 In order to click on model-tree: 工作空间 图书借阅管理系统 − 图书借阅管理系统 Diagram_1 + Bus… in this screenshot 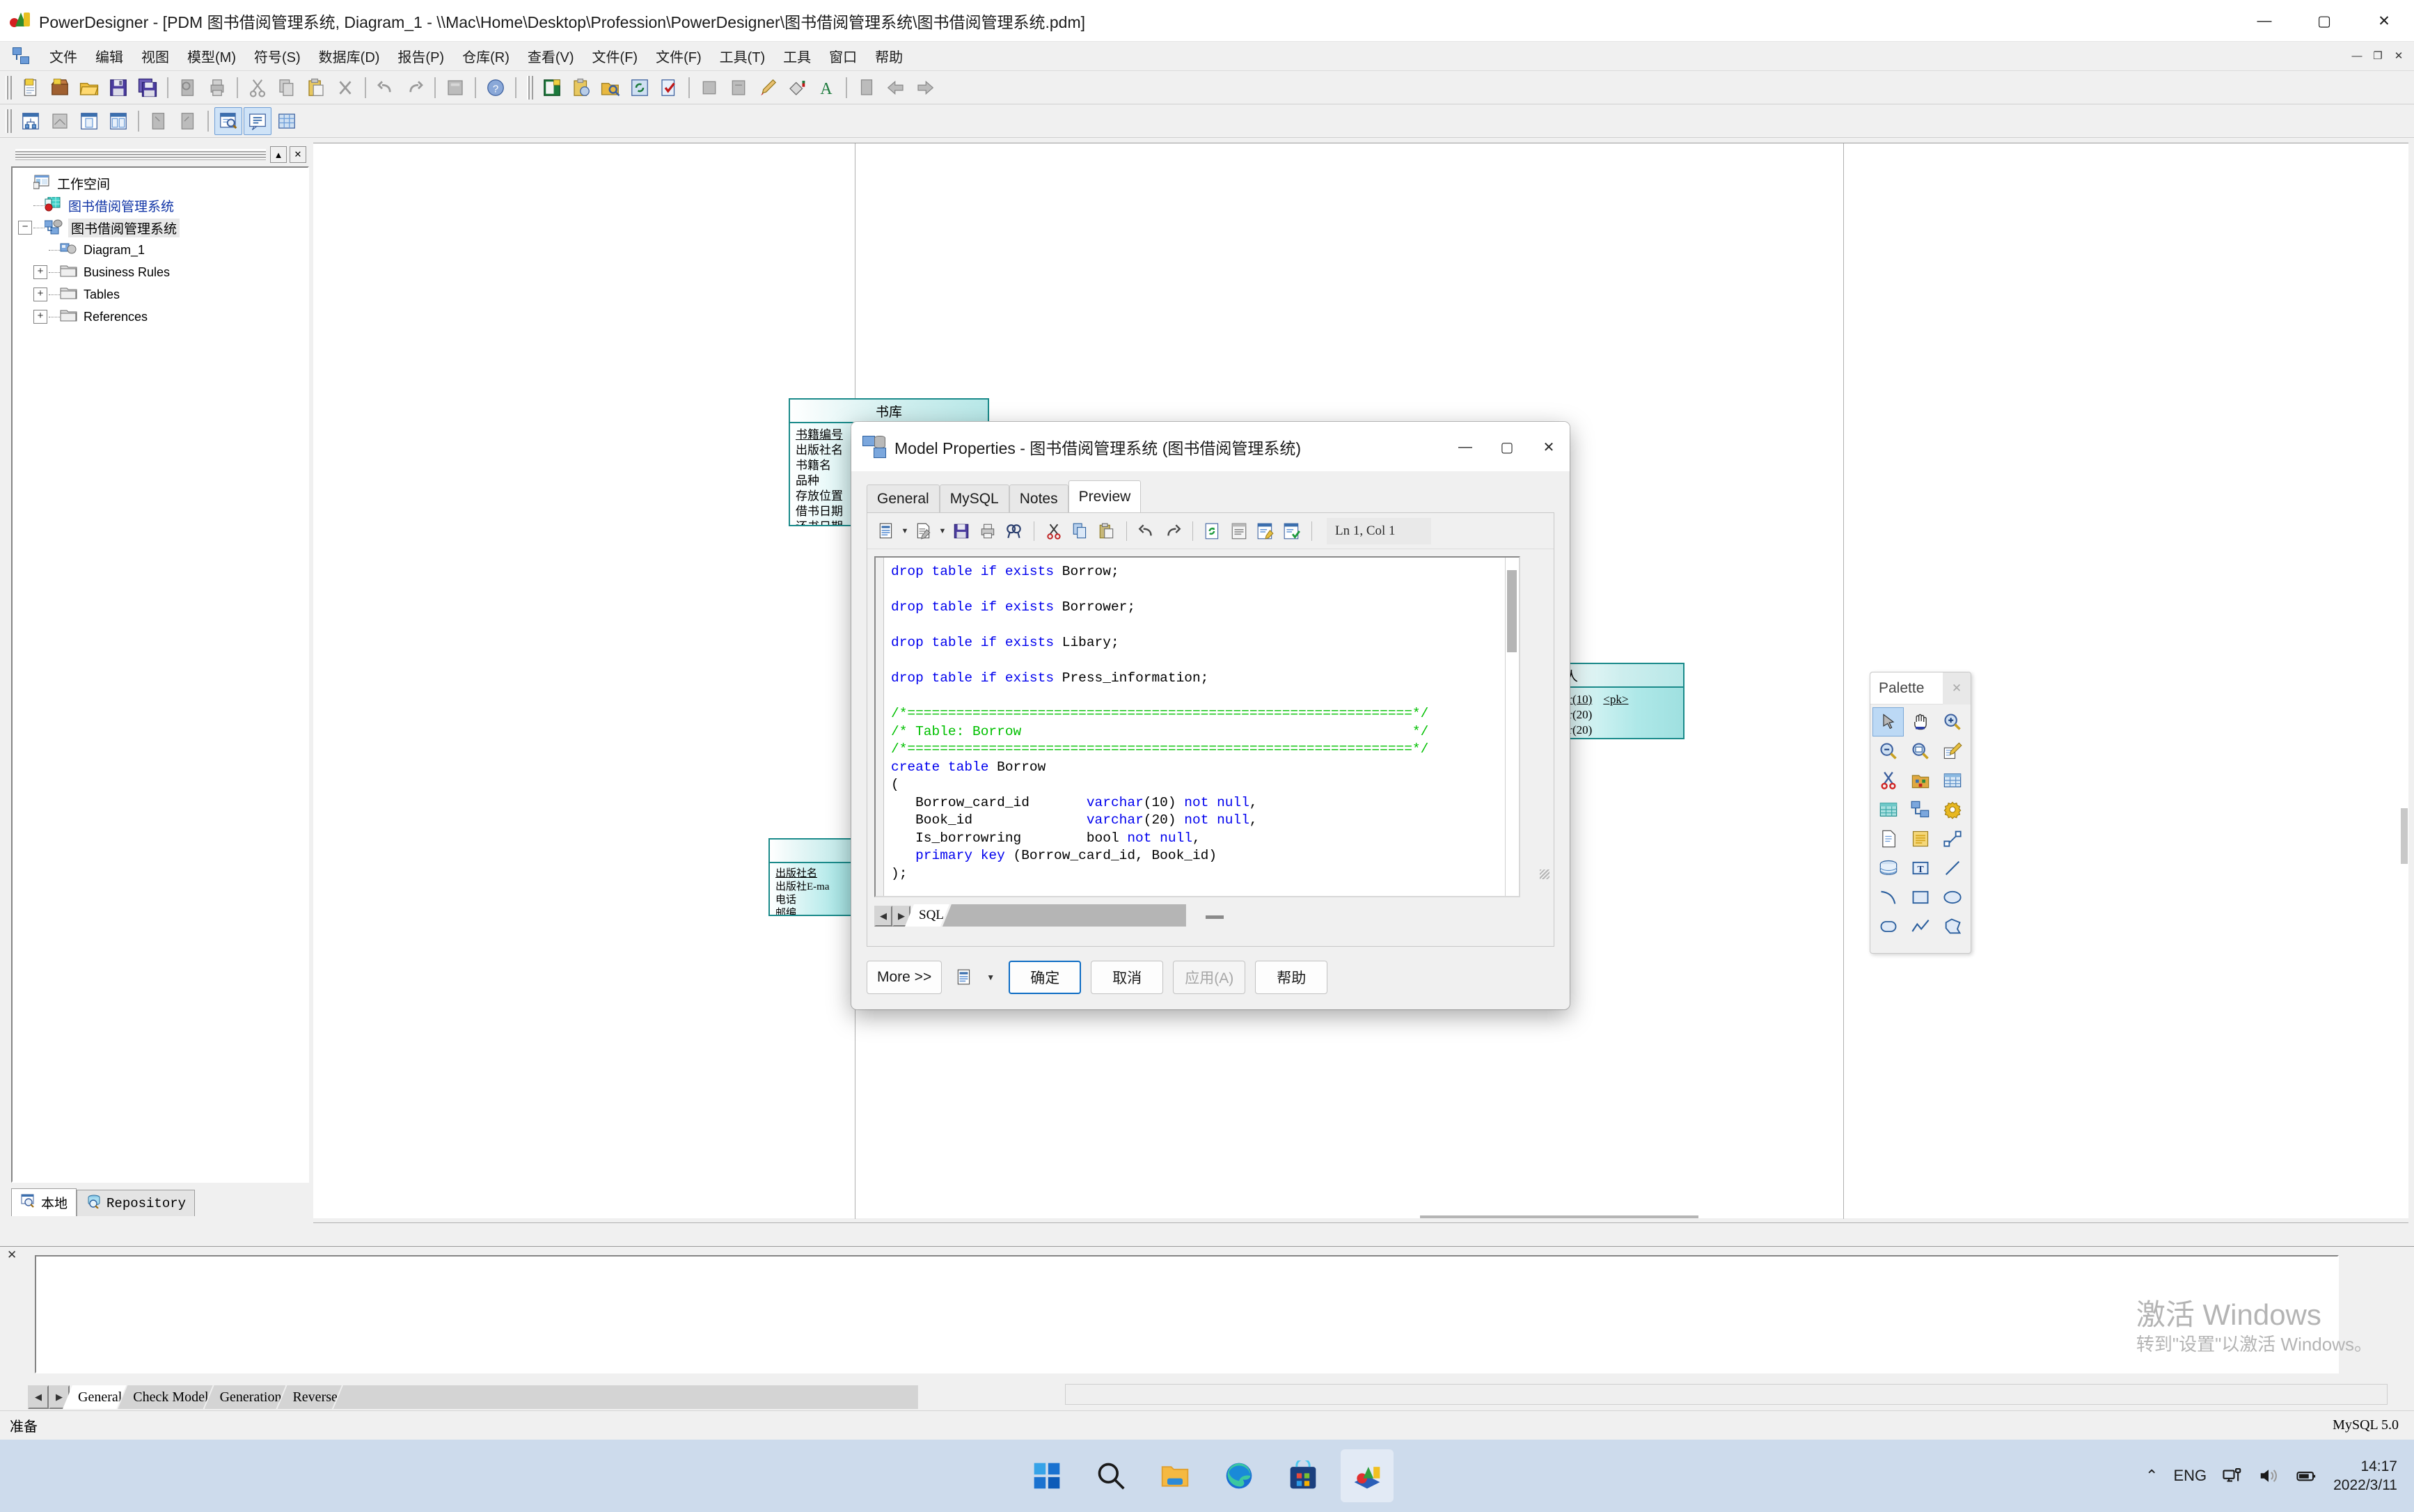, I will do `click(160, 674)`.